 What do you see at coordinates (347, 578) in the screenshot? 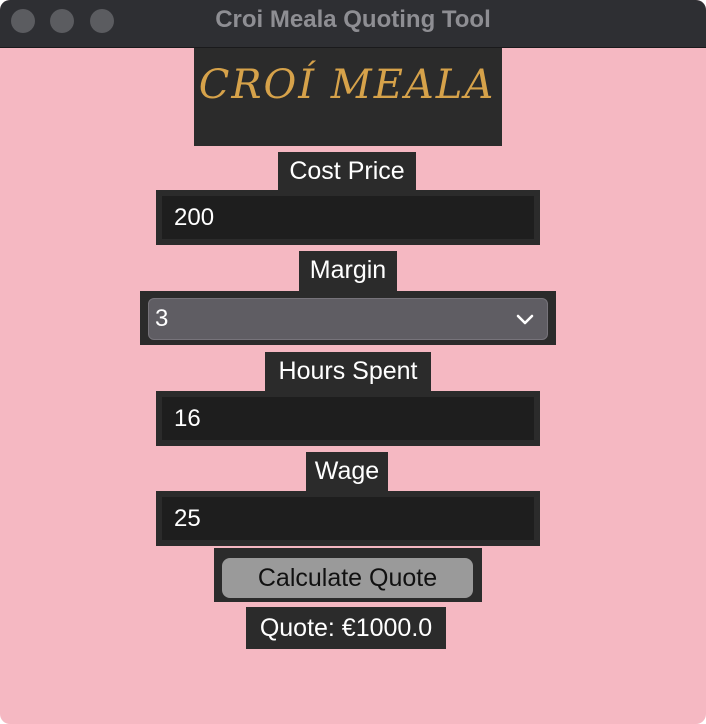
I see `calculate-quote-button: Calculate Quote` at bounding box center [347, 578].